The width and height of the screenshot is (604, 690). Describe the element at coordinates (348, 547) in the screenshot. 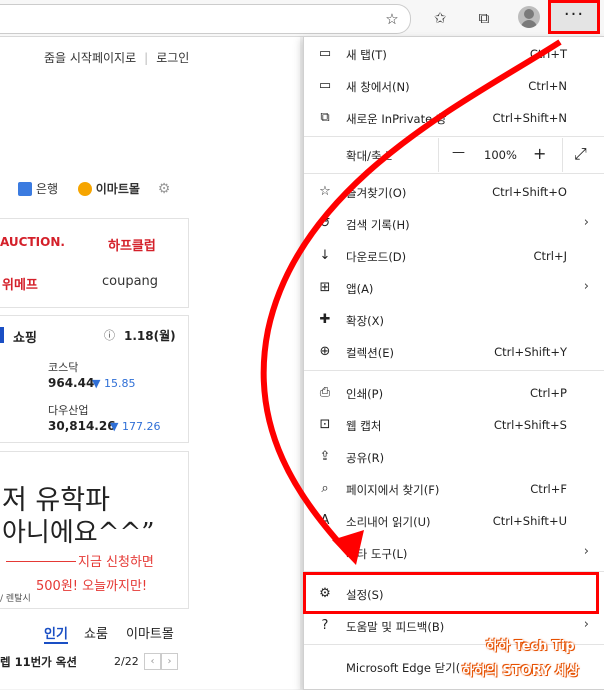

I see `arrow-head` at that location.